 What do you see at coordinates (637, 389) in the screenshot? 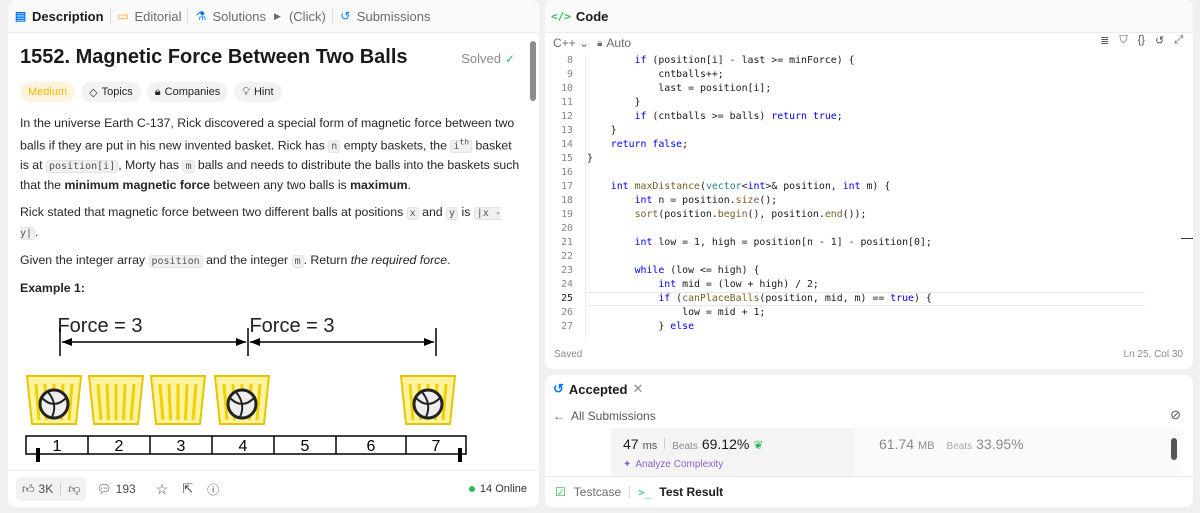
I see `close-icon: ✕` at bounding box center [637, 389].